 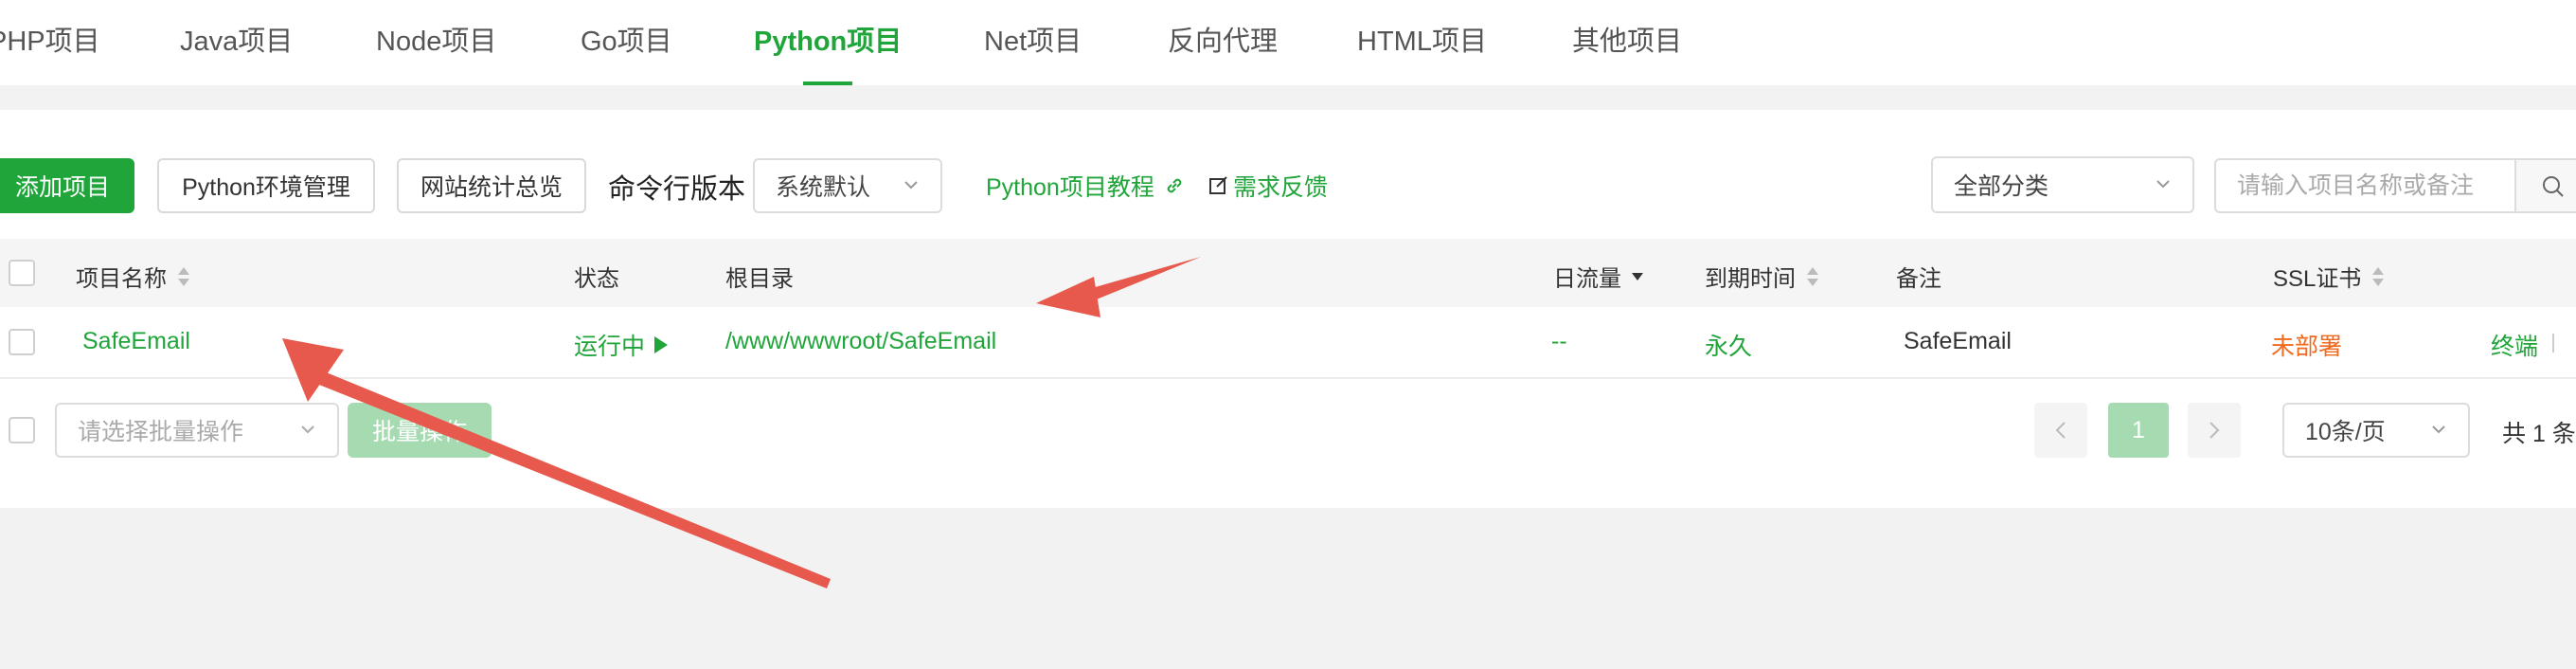 What do you see at coordinates (661, 345) in the screenshot?
I see `play-icon` at bounding box center [661, 345].